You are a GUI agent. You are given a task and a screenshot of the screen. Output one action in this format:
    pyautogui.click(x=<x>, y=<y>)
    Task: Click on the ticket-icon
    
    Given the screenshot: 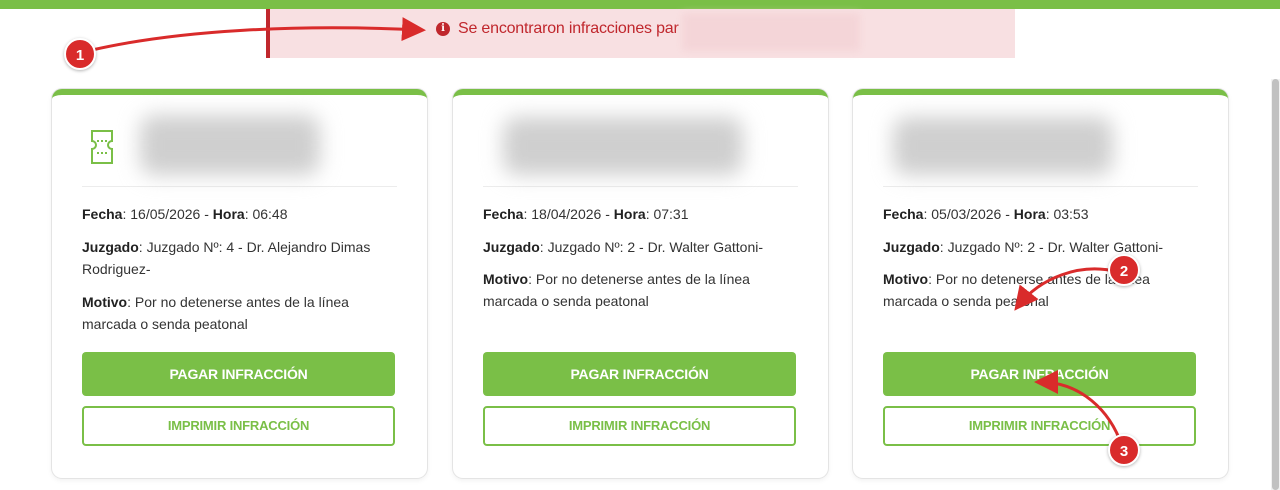 What is the action you would take?
    pyautogui.click(x=102, y=147)
    